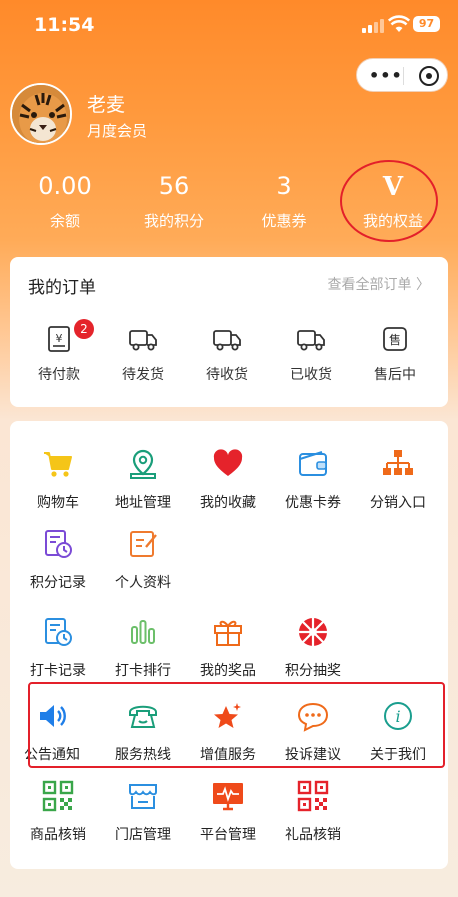 This screenshot has height=897, width=458. I want to click on service-coupons: 优惠卡券, so click(313, 479).